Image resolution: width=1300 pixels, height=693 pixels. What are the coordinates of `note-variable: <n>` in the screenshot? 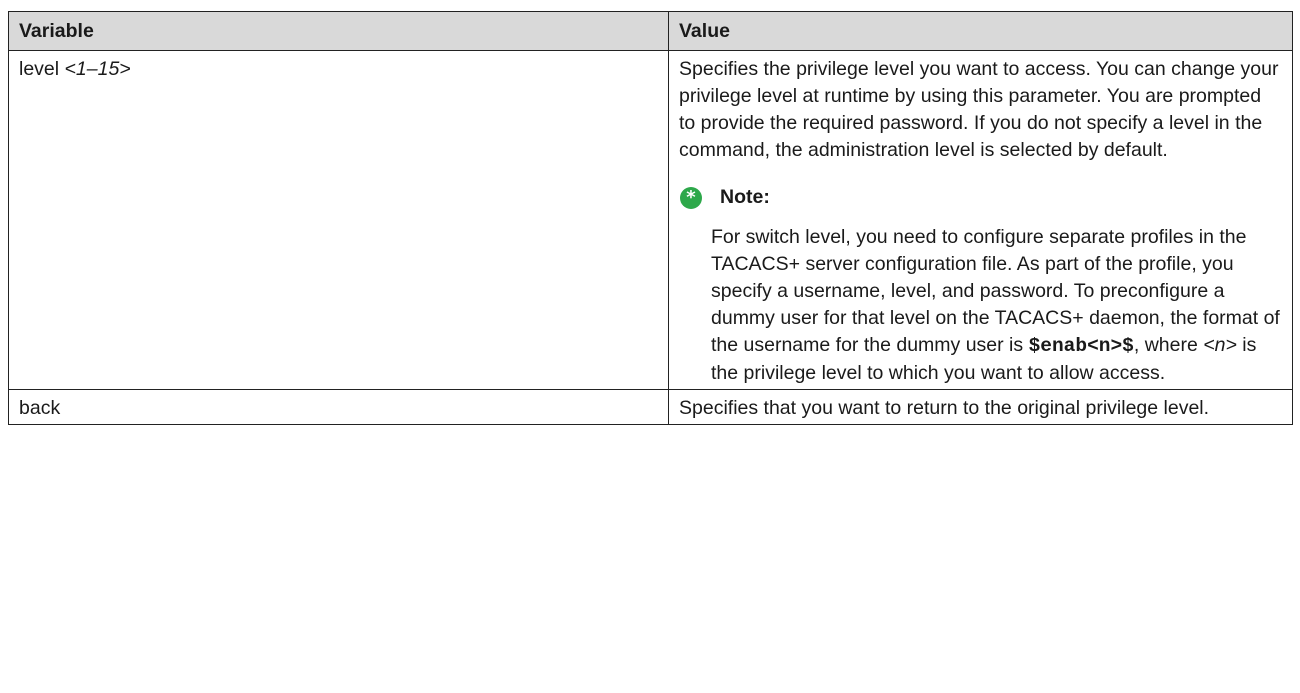 It's located at (1220, 345).